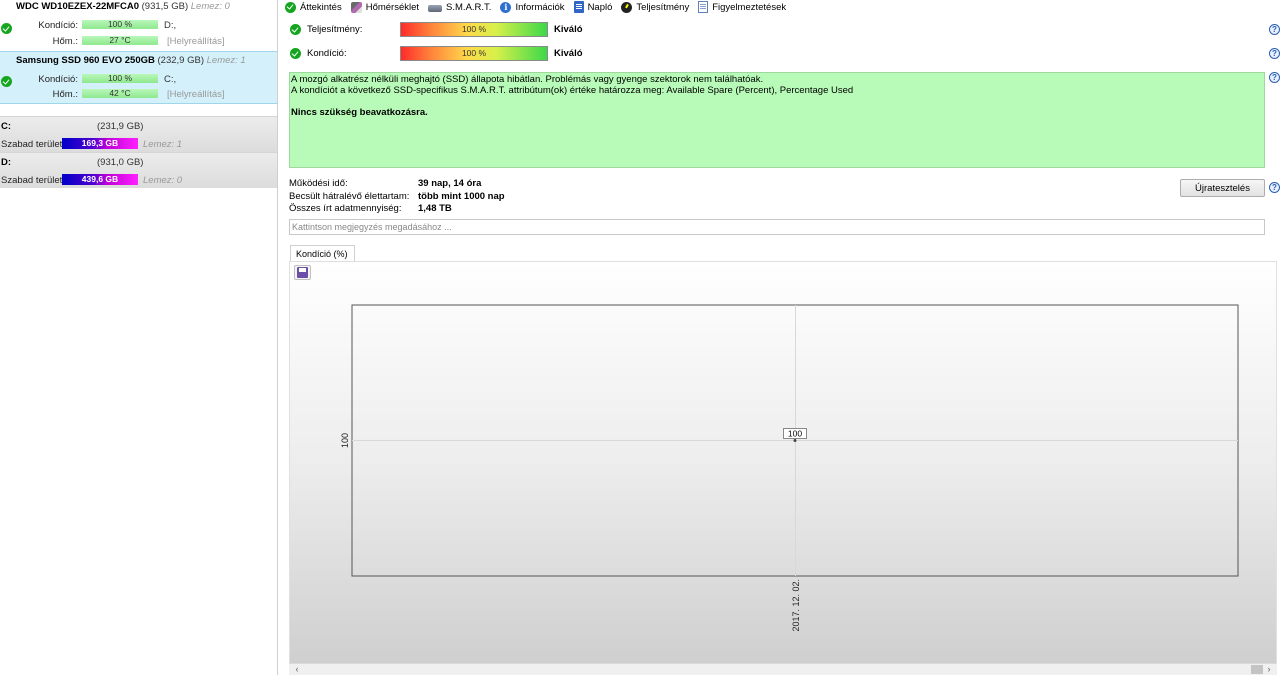 This screenshot has width=1280, height=675. I want to click on uptime-row: Működési idő: 39 nap, 14 óra, so click(489, 184).